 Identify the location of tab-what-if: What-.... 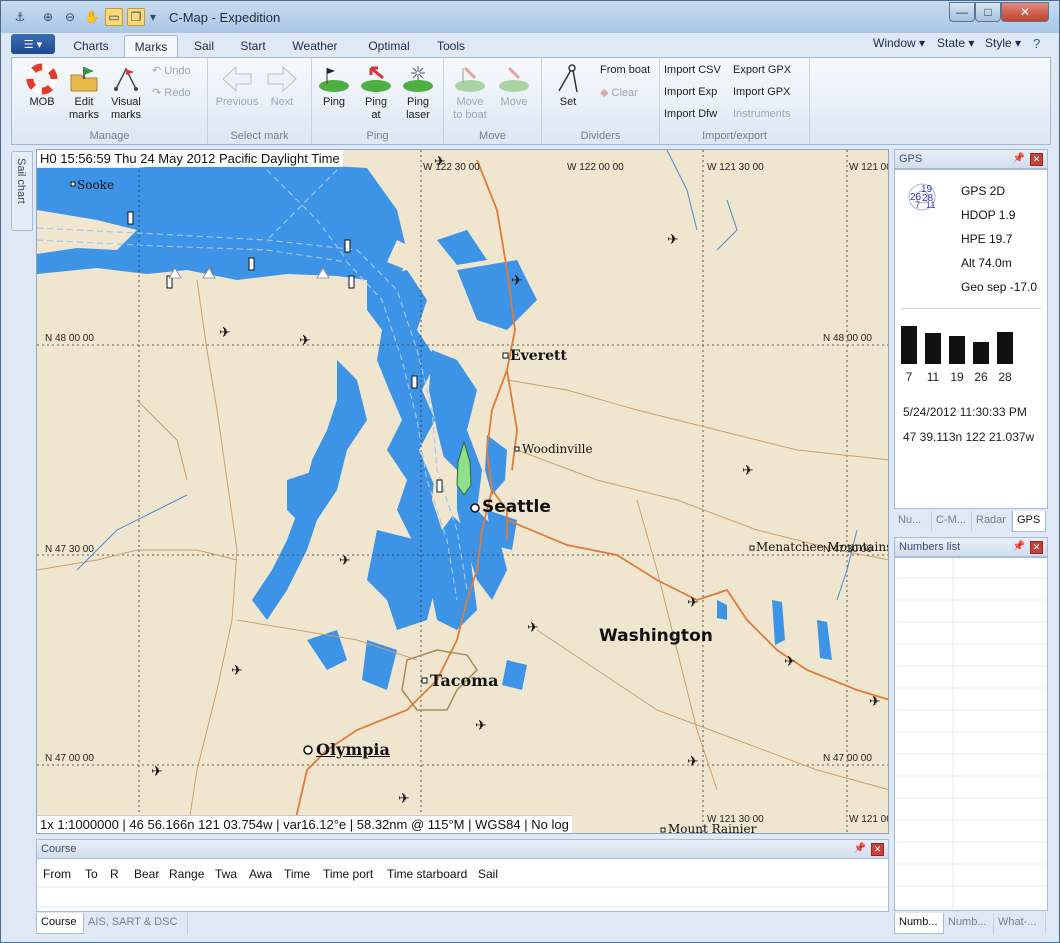
(1020, 923).